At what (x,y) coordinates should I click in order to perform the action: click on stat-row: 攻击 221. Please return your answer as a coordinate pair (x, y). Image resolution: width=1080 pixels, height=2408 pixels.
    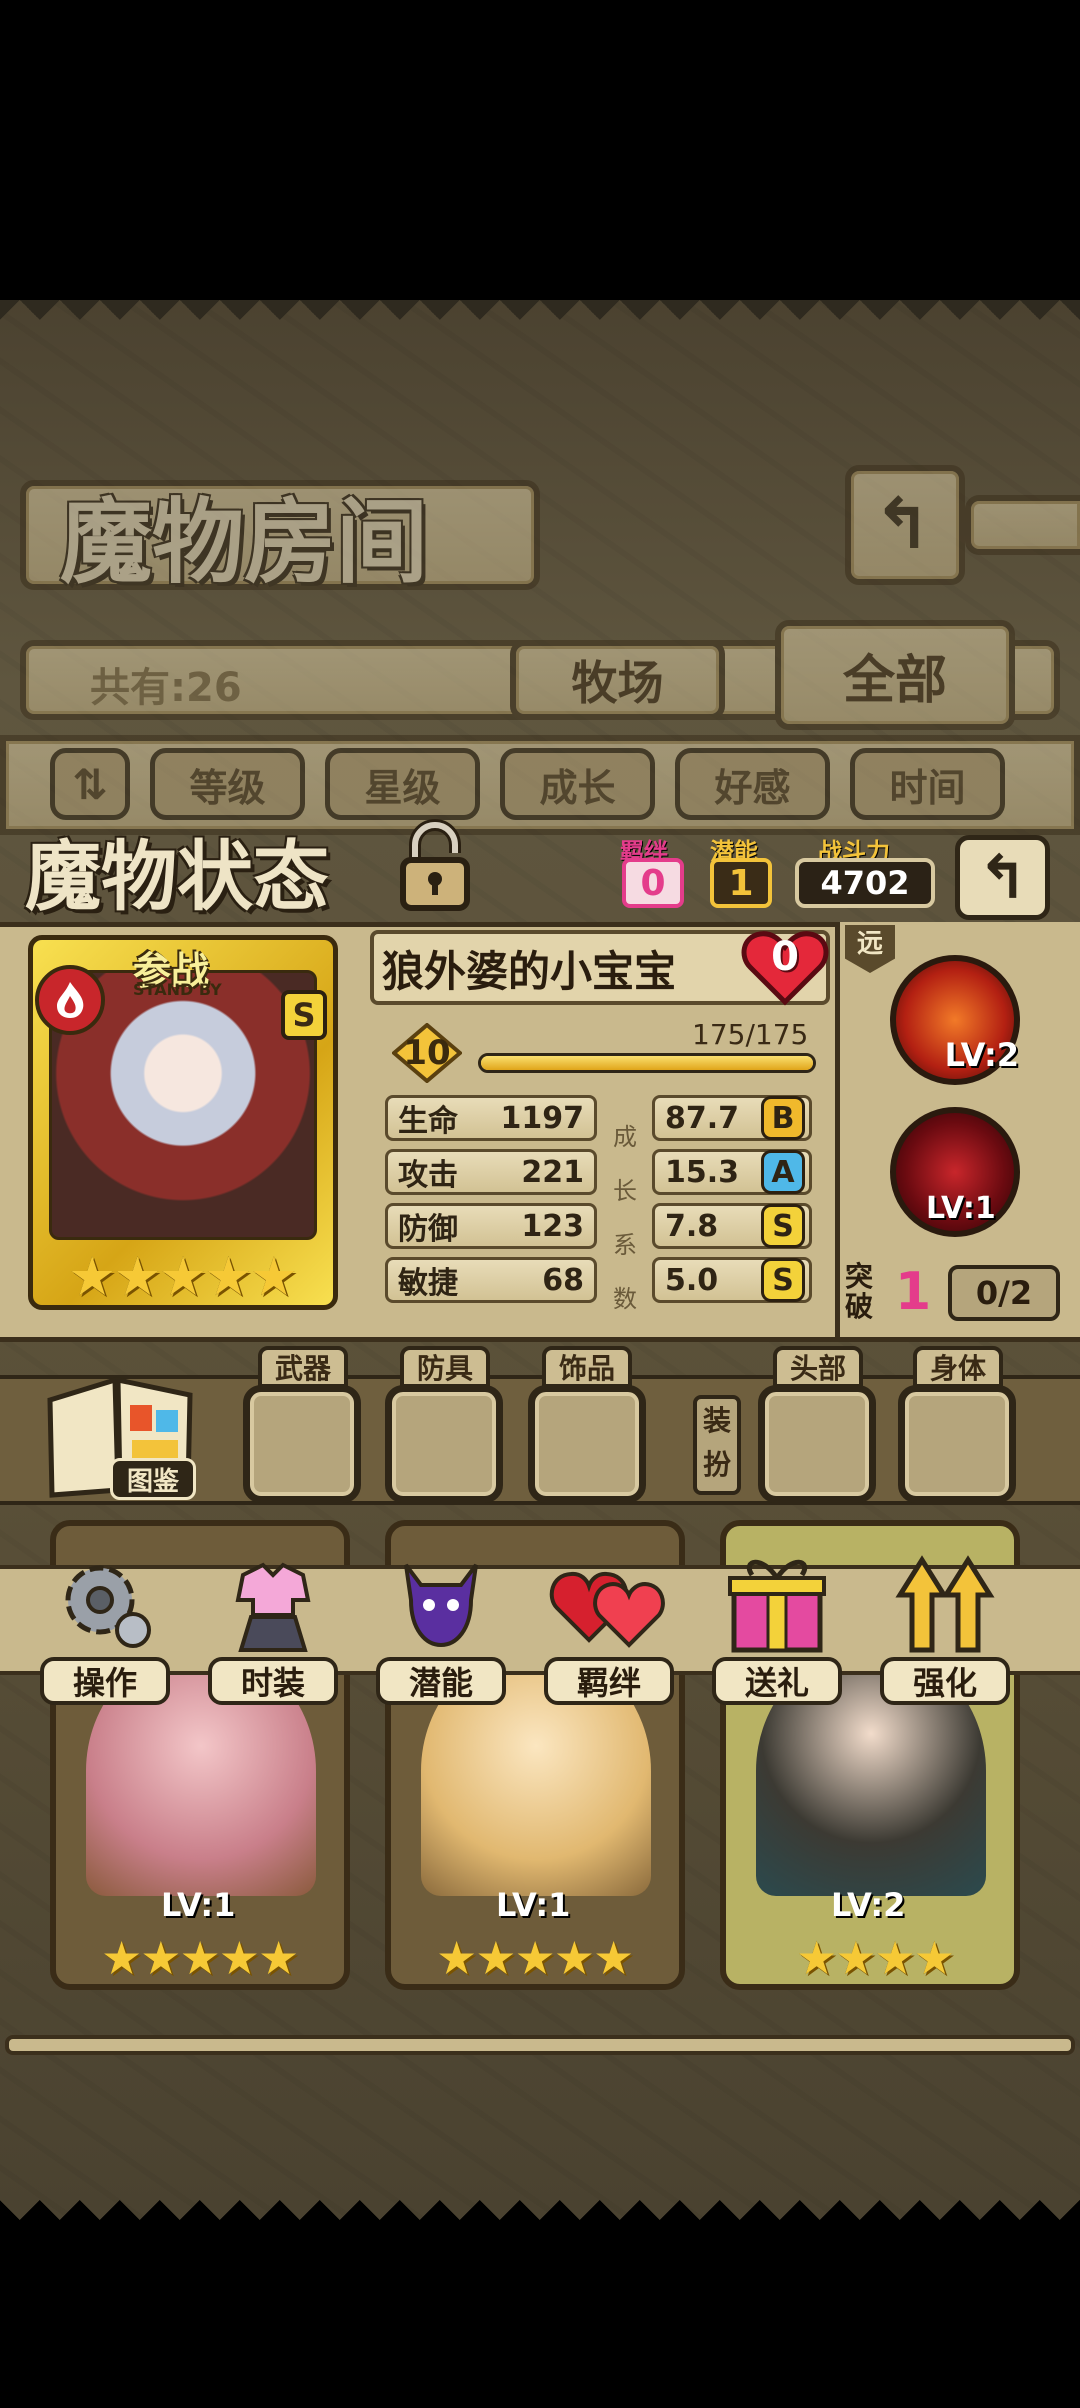
    Looking at the image, I should click on (491, 1172).